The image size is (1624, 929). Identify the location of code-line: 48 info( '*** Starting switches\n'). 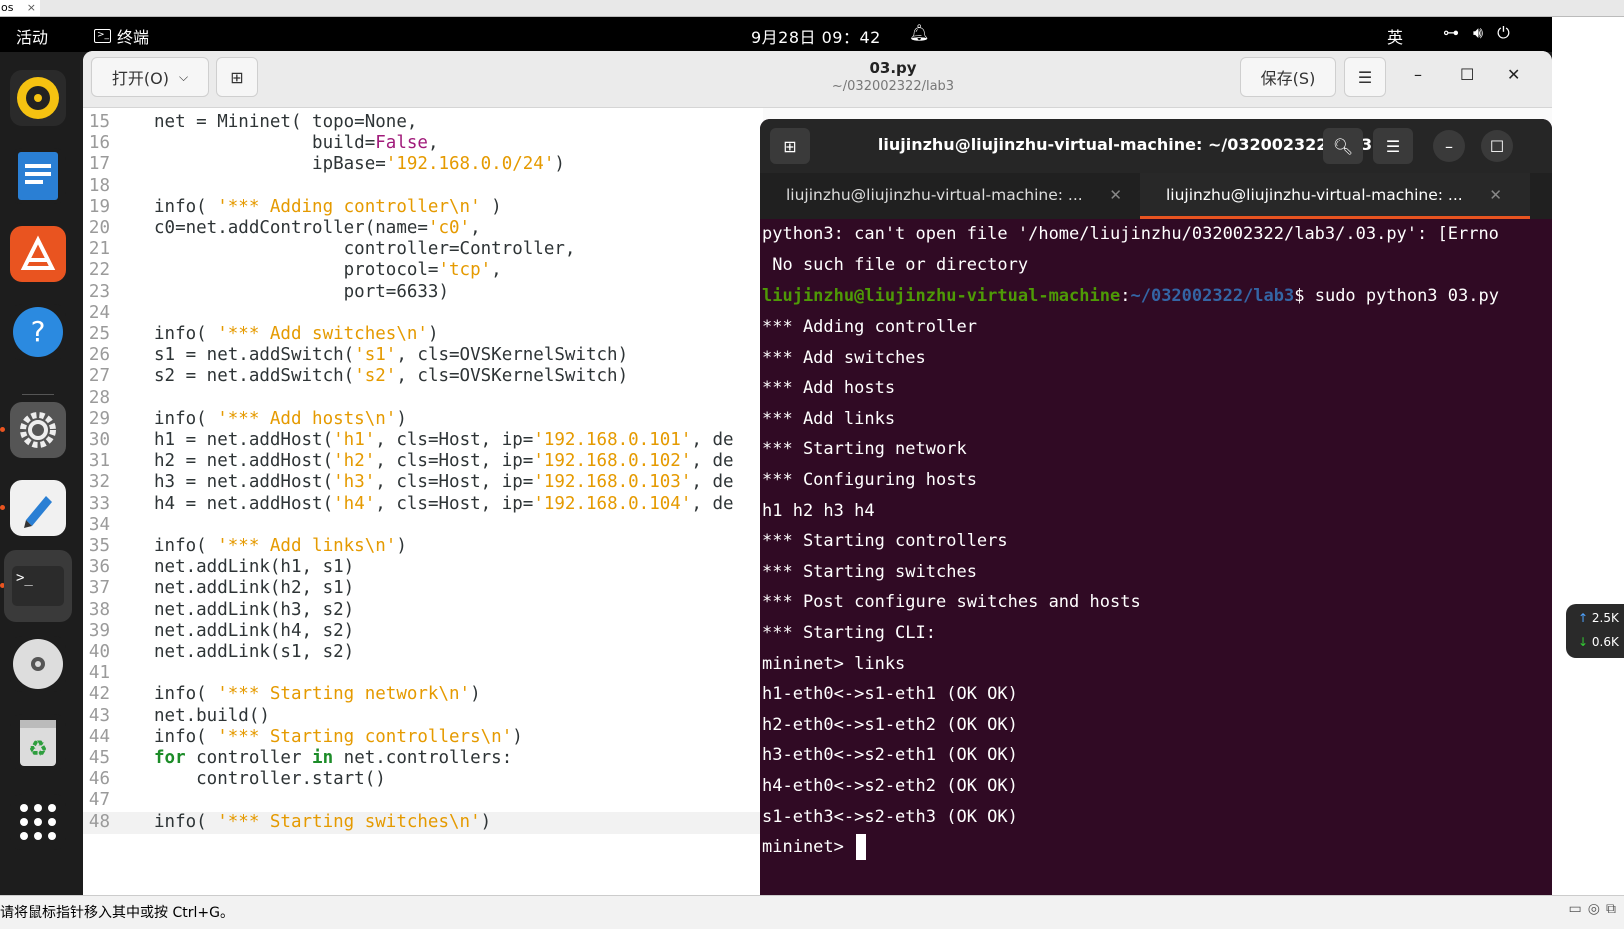
(423, 822).